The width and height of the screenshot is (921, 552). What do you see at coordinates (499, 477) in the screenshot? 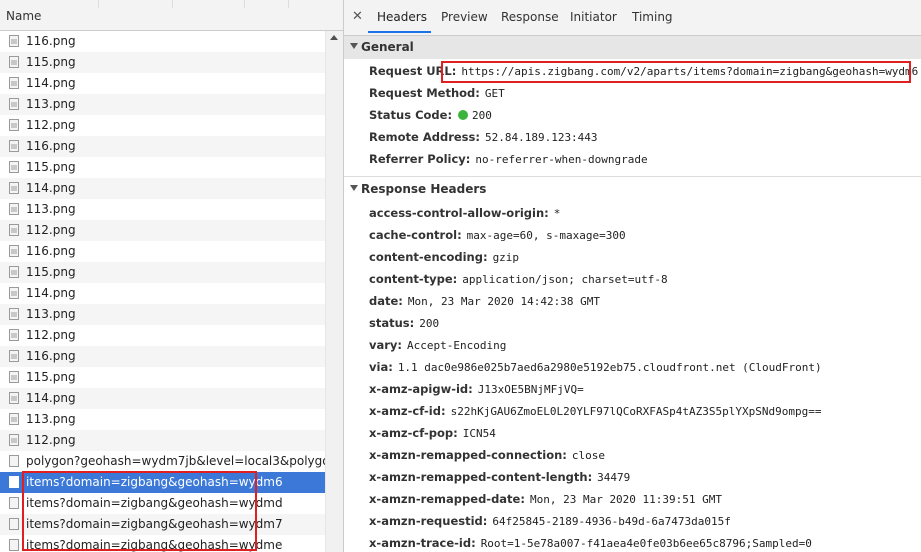
I see `response-header-row: x-amzn-remapped-content-length: 34479` at bounding box center [499, 477].